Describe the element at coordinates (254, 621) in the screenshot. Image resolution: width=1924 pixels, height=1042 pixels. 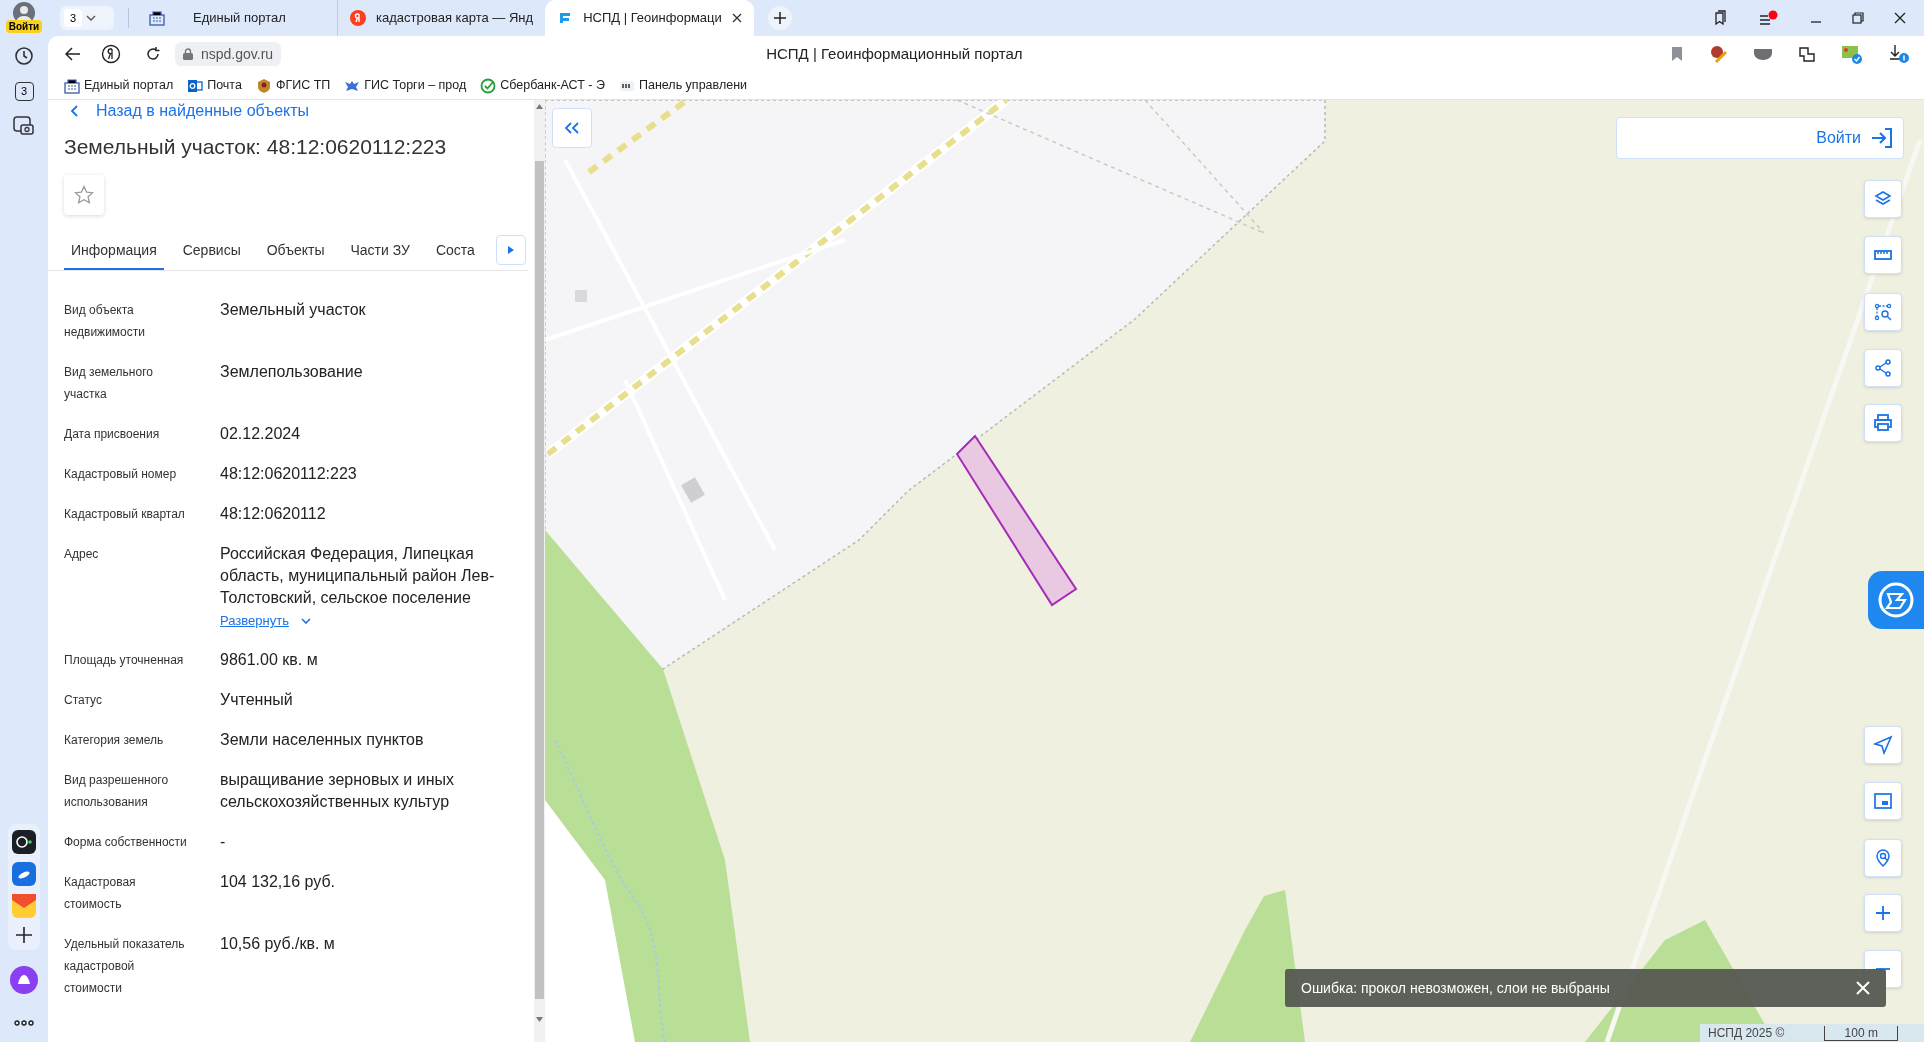
I see `expand-link: Развернуть` at that location.